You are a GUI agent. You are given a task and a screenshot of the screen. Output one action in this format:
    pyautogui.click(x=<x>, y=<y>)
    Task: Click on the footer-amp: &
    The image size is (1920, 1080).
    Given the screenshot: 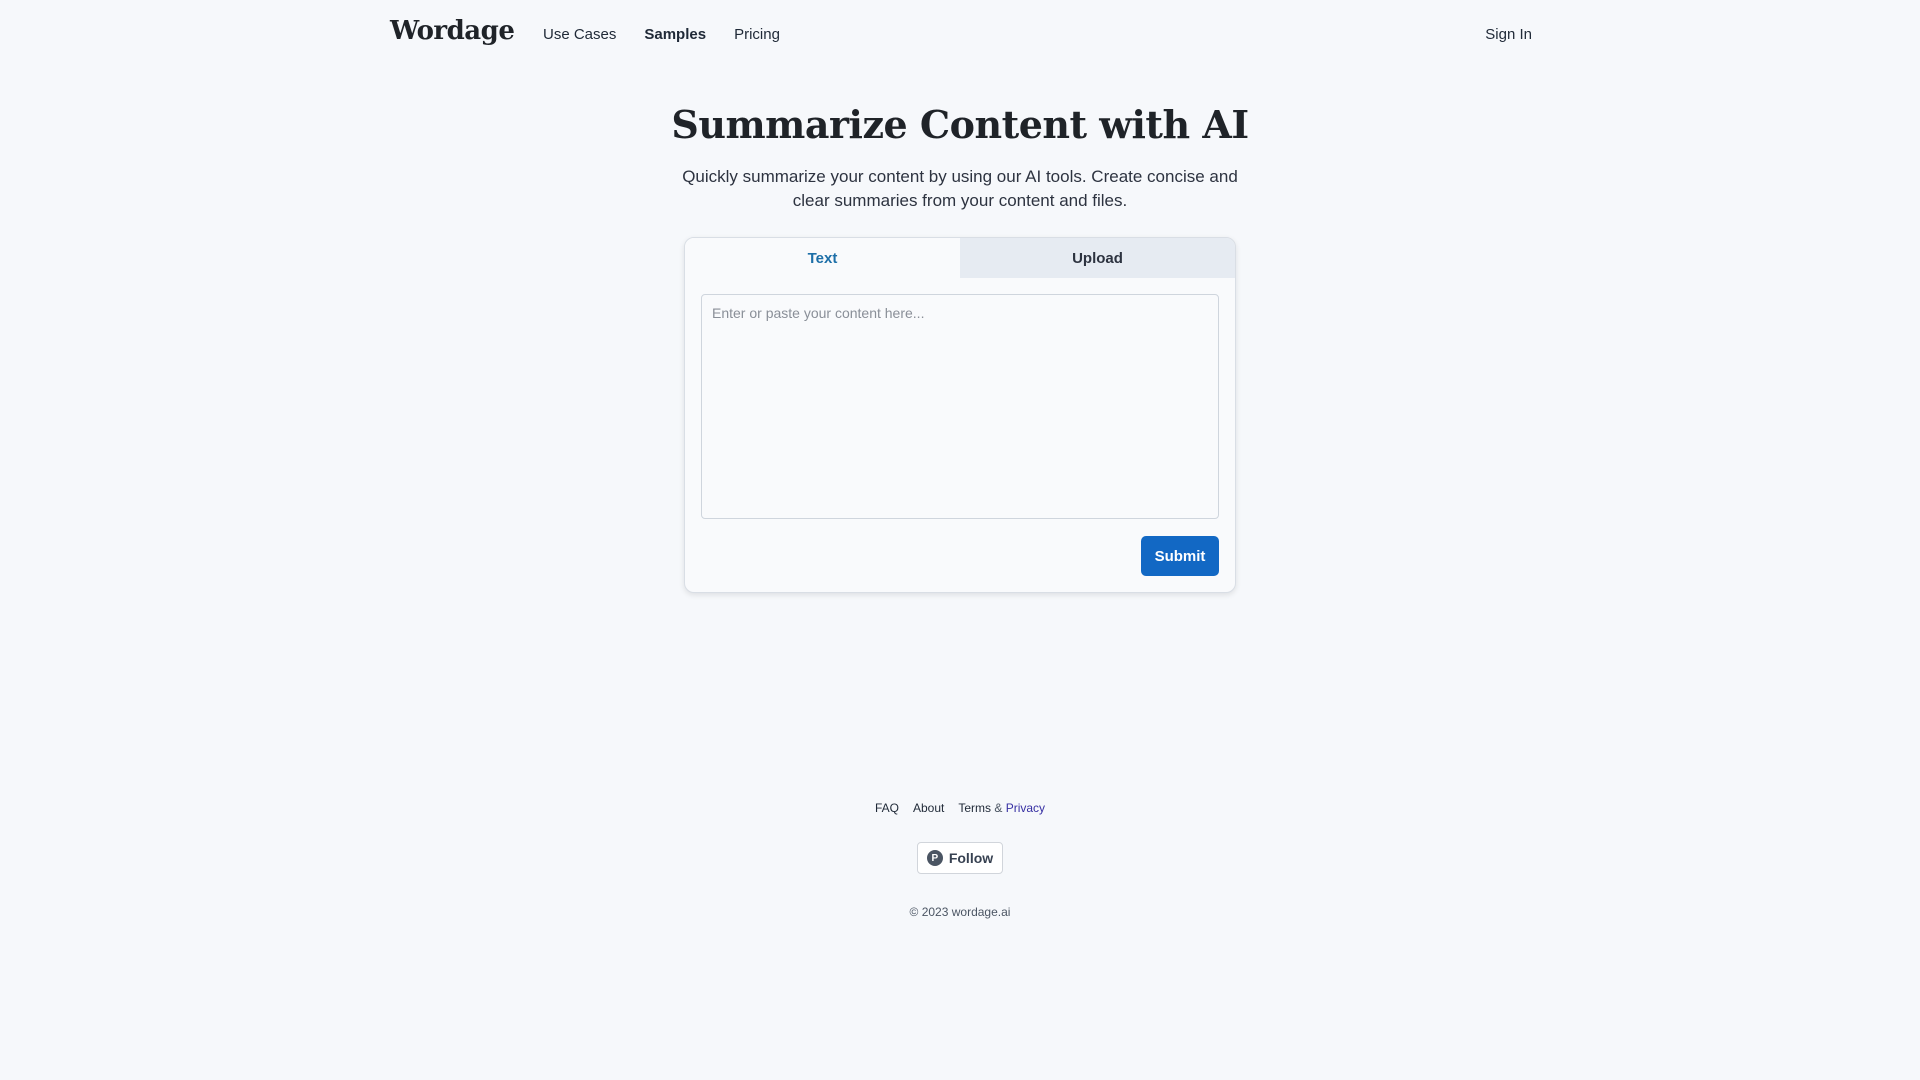 What is the action you would take?
    pyautogui.click(x=998, y=808)
    